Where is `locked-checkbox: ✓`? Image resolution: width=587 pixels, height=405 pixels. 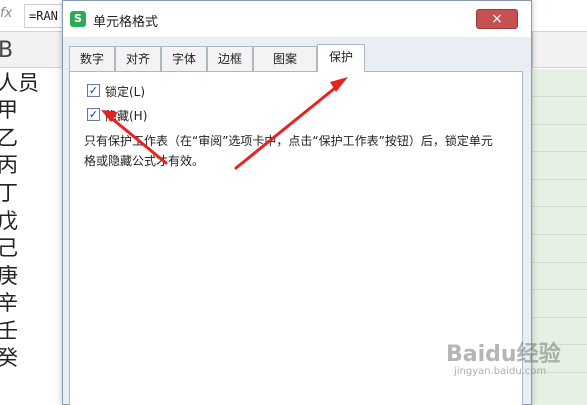 locked-checkbox: ✓ is located at coordinates (93, 90).